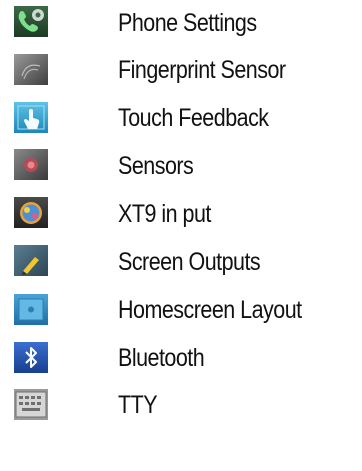  I want to click on menu-item-label: Phone Settings, so click(187, 23).